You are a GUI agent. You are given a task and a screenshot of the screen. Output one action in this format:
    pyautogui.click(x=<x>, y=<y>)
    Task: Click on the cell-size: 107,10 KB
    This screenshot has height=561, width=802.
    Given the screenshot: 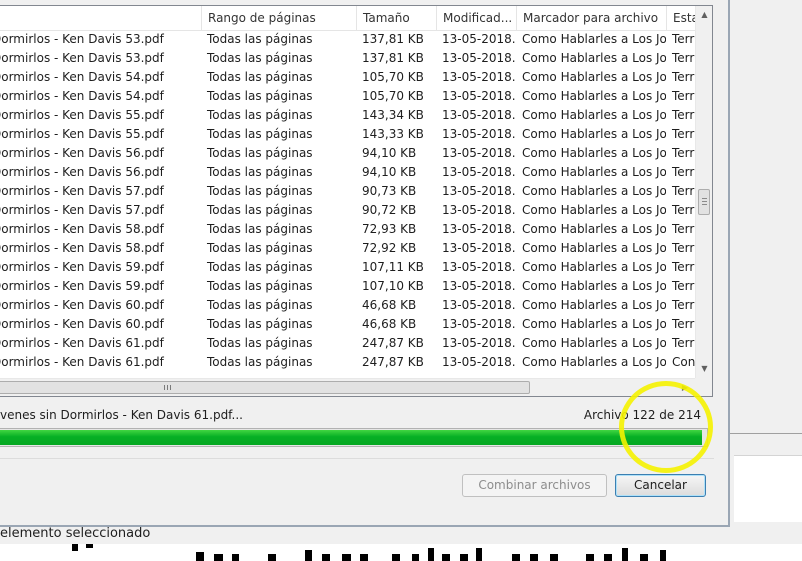 What is the action you would take?
    pyautogui.click(x=393, y=286)
    